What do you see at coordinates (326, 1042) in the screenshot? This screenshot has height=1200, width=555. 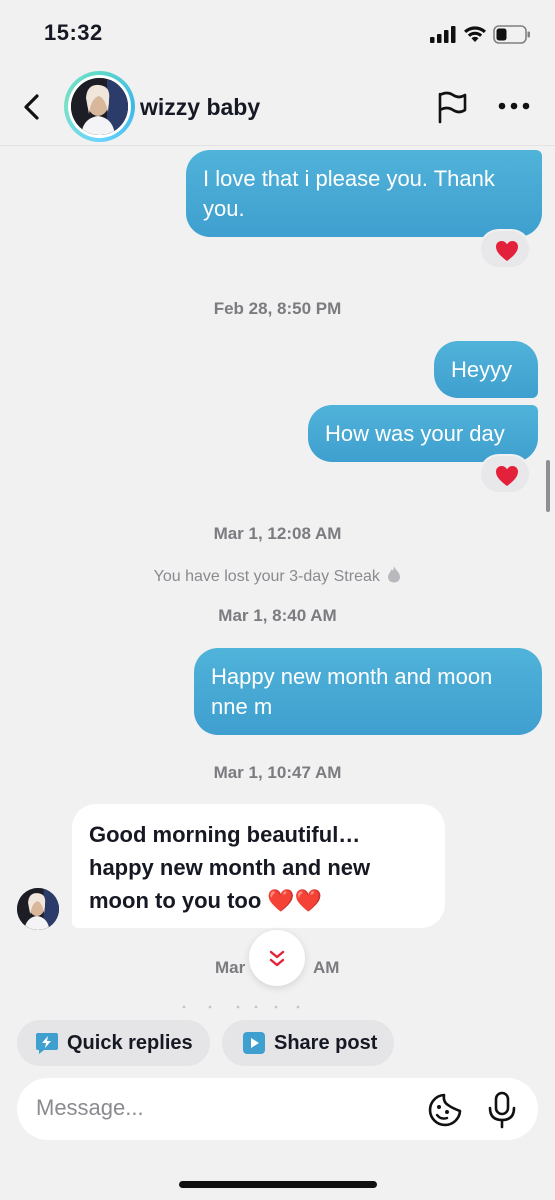 I see `share-post-label: Share post` at bounding box center [326, 1042].